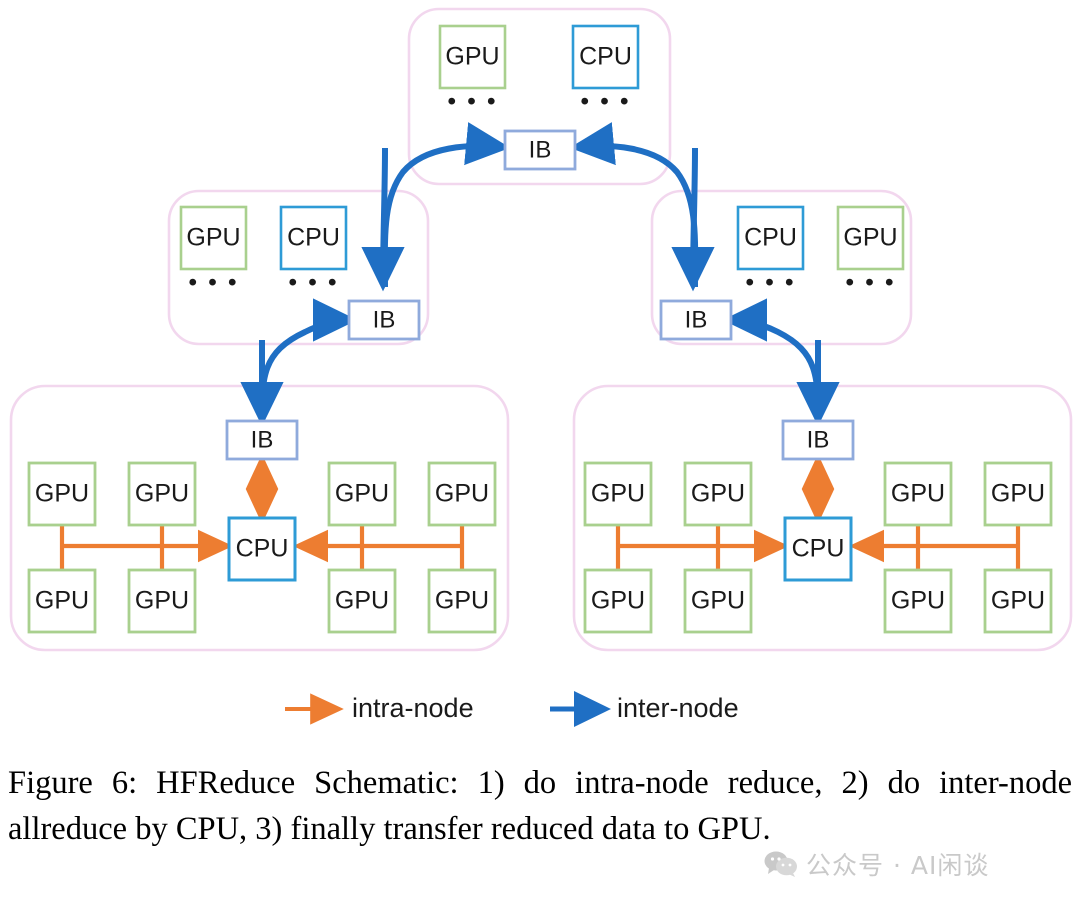 Image resolution: width=1080 pixels, height=907 pixels. I want to click on middle-right-gpu-box: GPU • • •, so click(870, 251).